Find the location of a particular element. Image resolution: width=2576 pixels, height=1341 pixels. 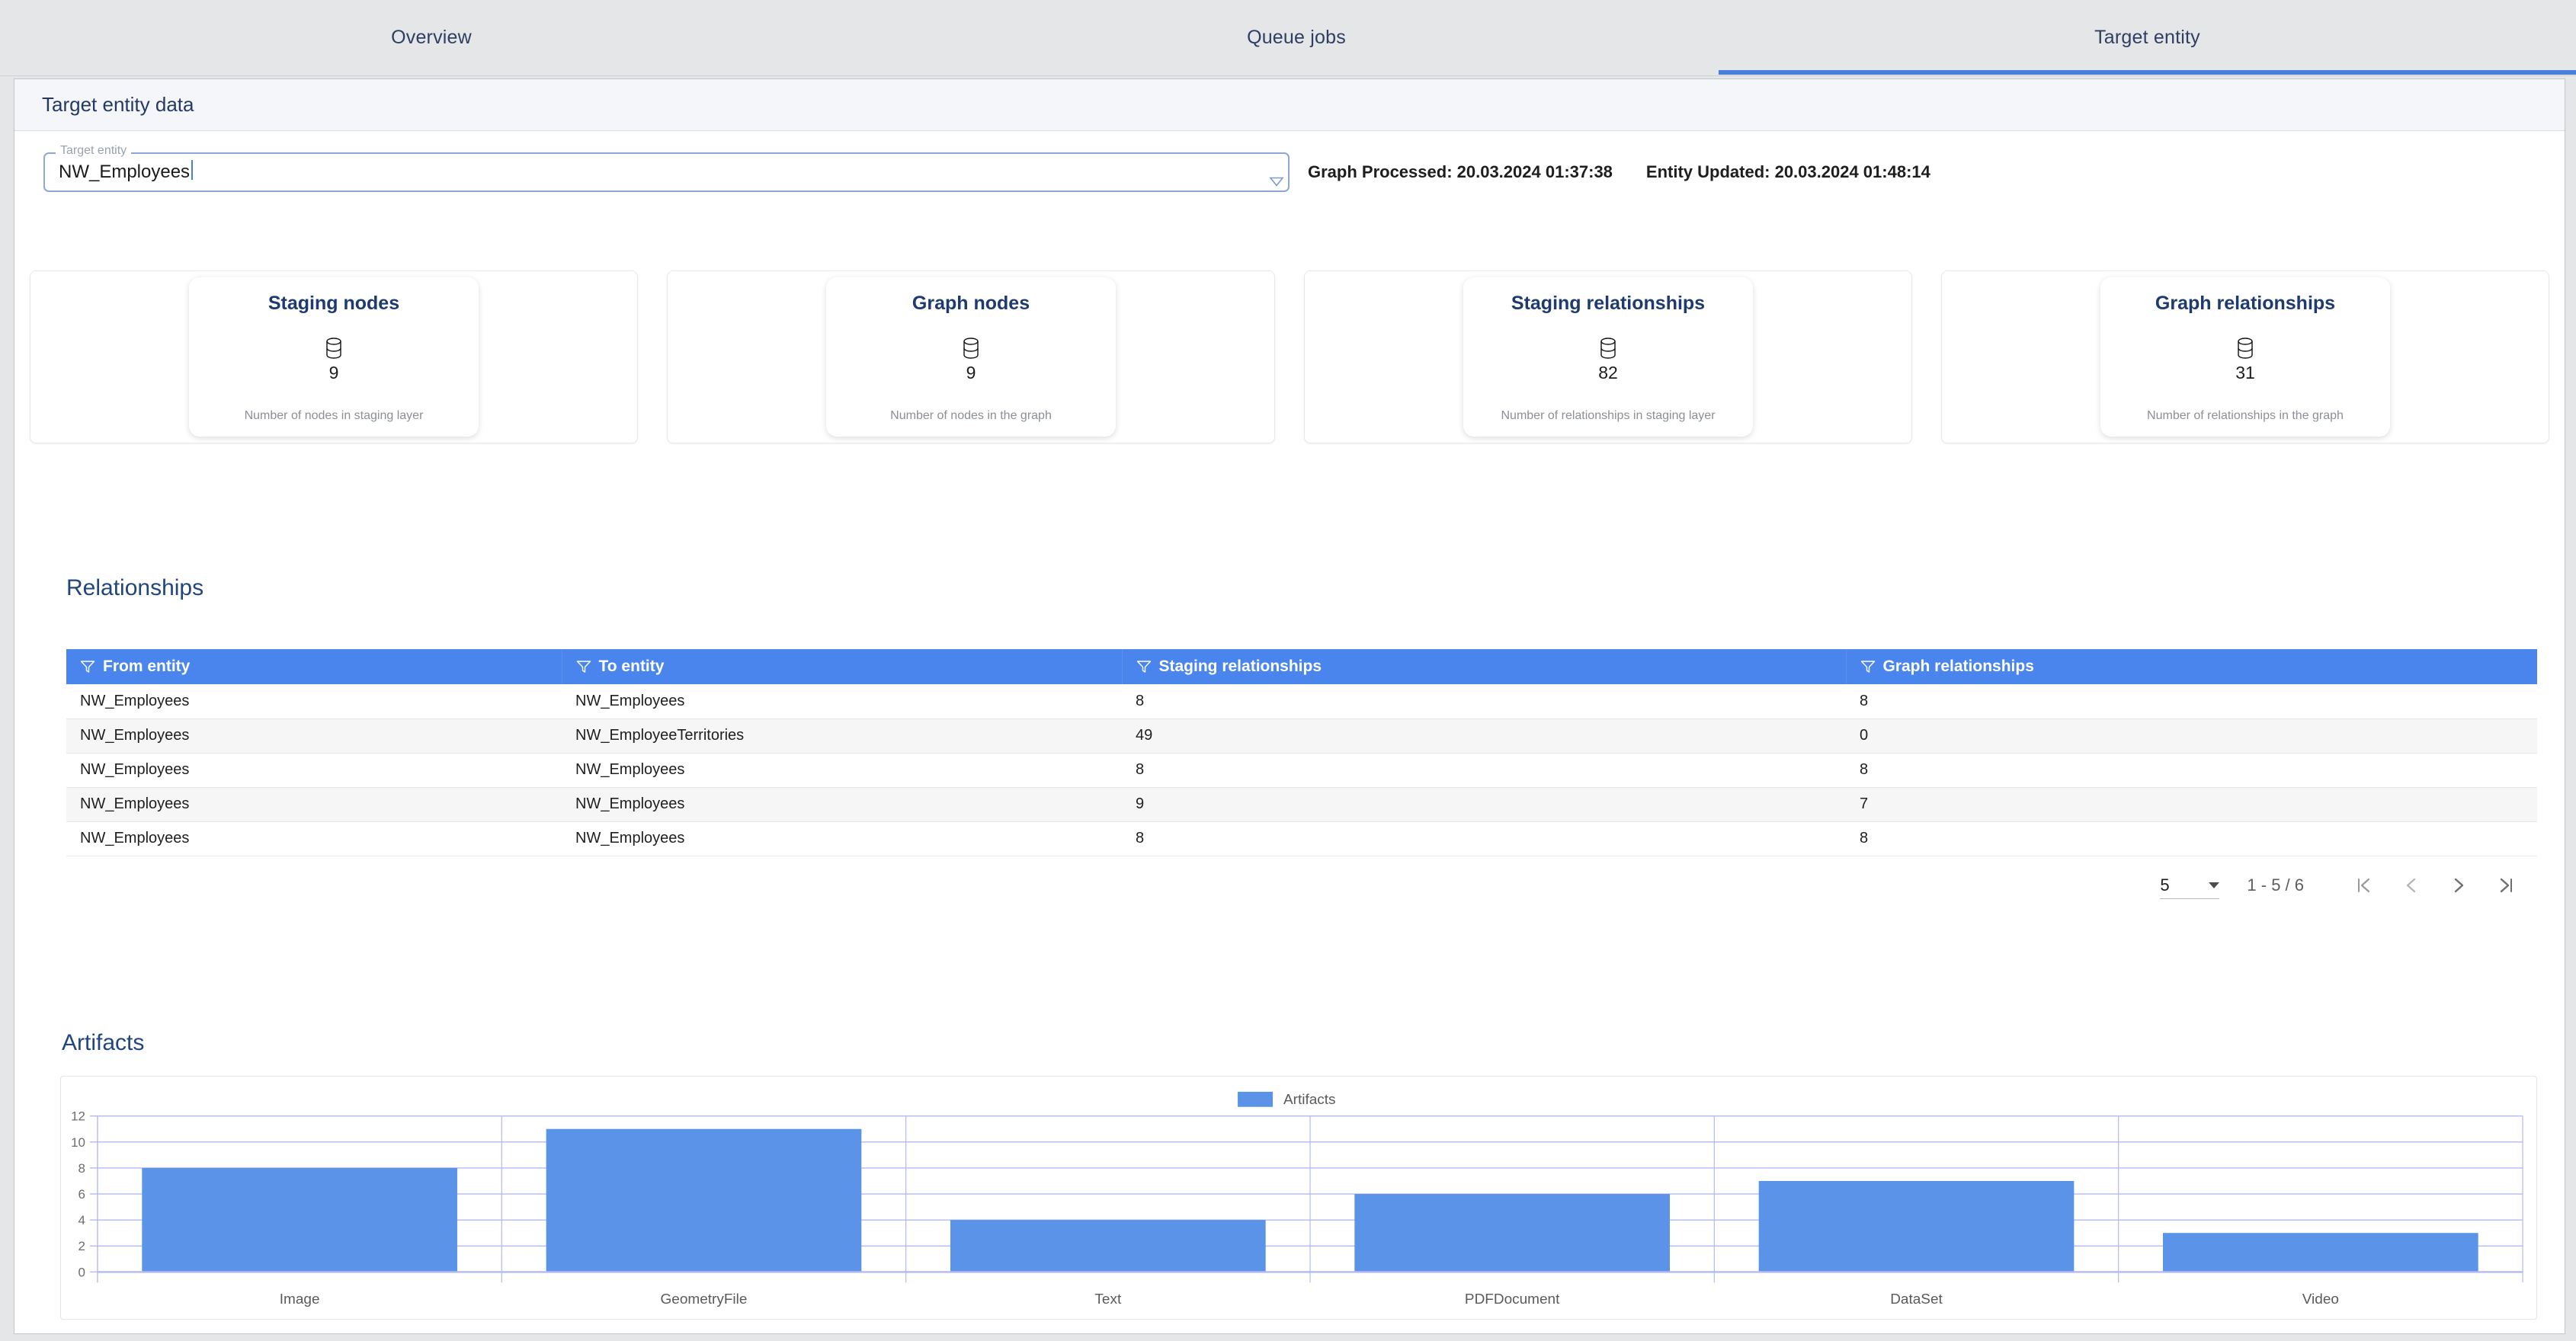

last-page-button is located at coordinates (2506, 885).